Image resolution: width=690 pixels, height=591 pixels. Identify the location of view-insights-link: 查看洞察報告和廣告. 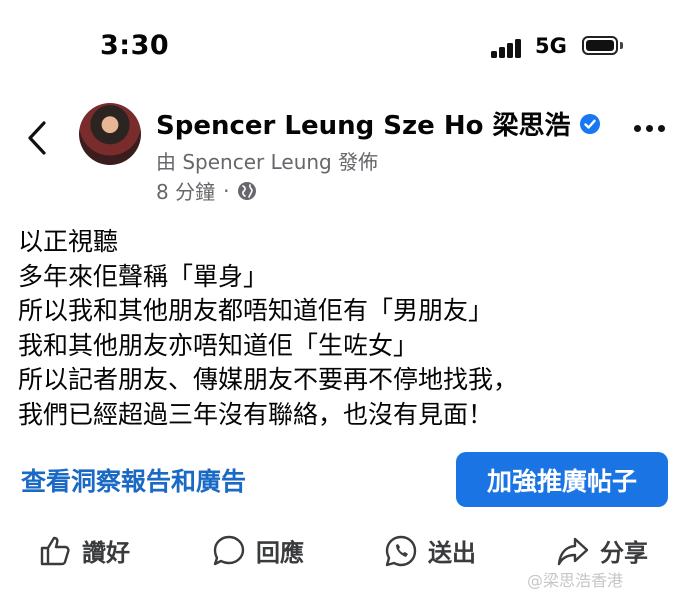
(133, 480).